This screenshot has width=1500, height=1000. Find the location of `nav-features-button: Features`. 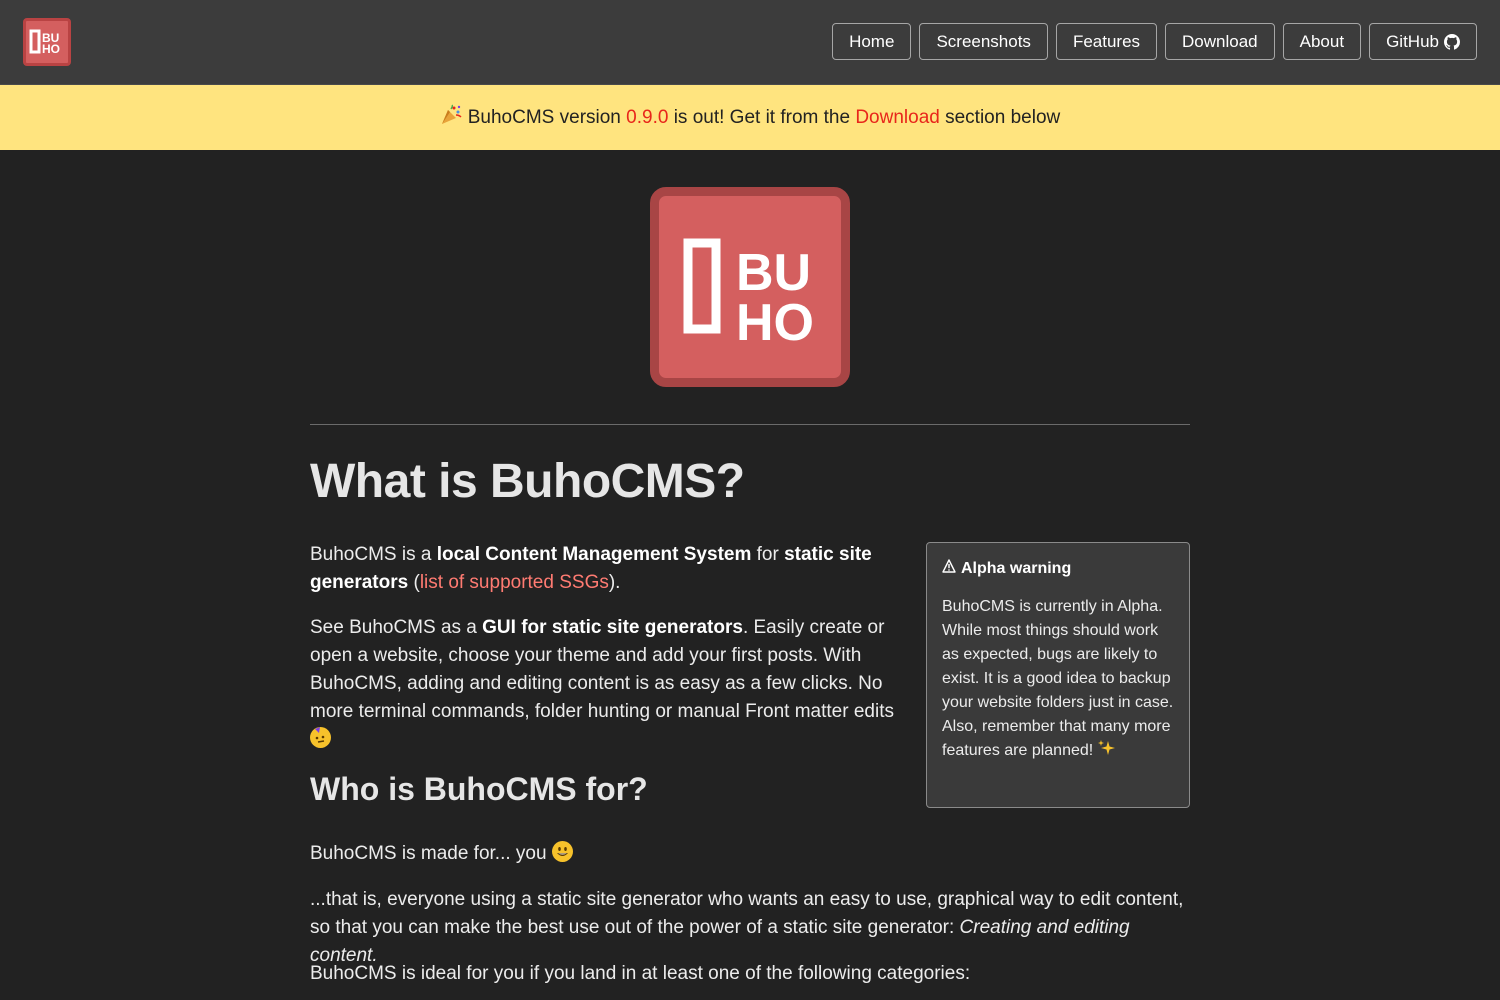

nav-features-button: Features is located at coordinates (1106, 41).